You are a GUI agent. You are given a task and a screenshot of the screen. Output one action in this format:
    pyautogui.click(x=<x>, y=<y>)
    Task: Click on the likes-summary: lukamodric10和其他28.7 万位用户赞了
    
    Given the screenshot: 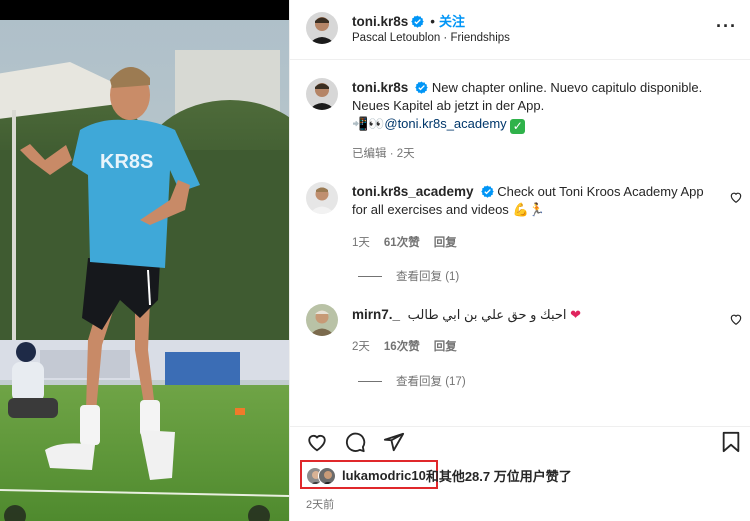 What is the action you would take?
    pyautogui.click(x=439, y=475)
    